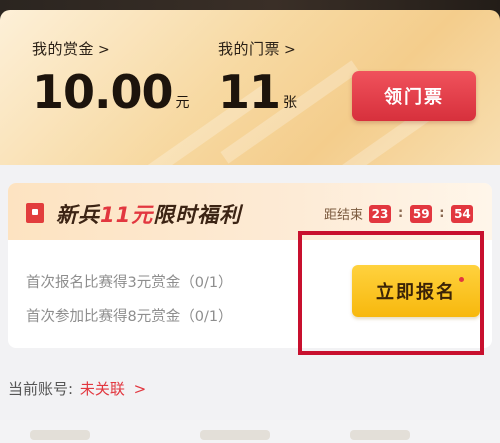 The image size is (500, 443). I want to click on account-label: 当前账号:, so click(41, 389).